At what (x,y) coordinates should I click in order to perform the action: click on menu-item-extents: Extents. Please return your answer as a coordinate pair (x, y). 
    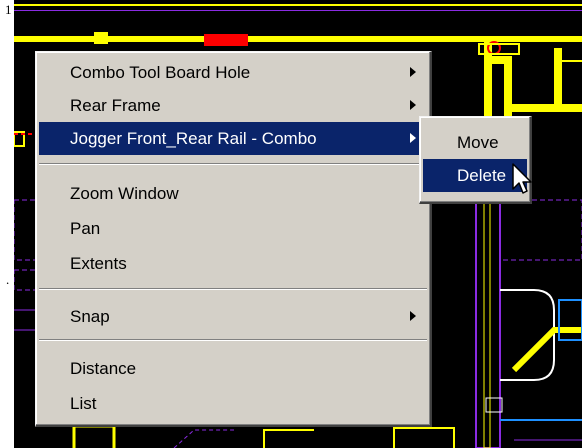
    Looking at the image, I should click on (233, 263).